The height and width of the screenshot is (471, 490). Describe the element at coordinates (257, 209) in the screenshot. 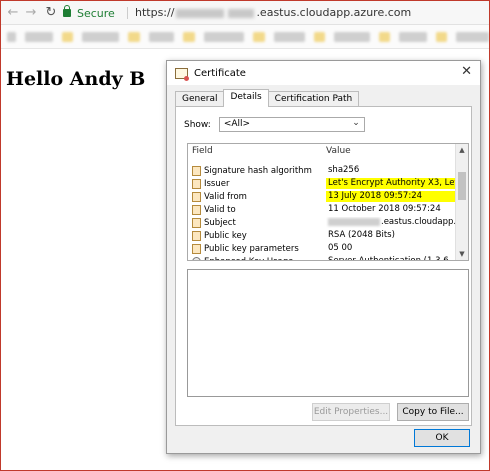

I see `field-cell: Valid to` at that location.